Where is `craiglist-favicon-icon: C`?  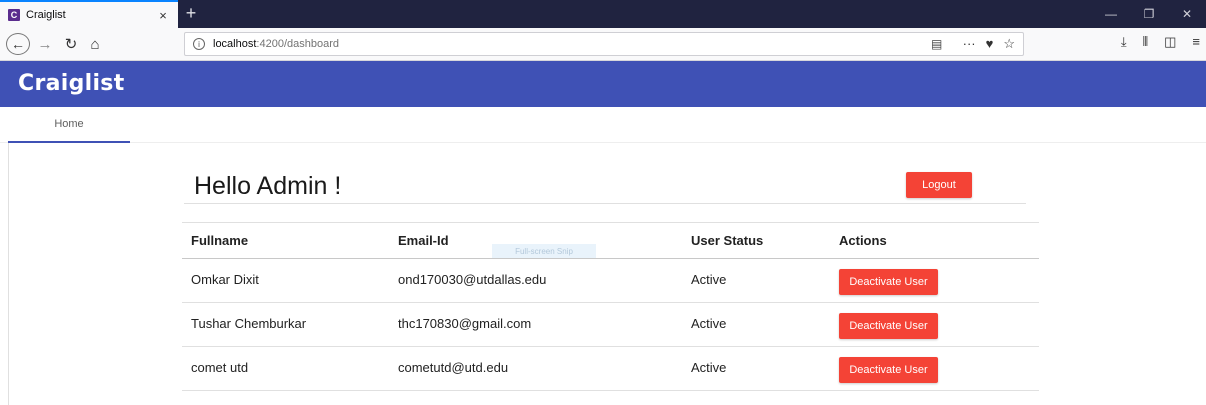 craiglist-favicon-icon: C is located at coordinates (14, 15).